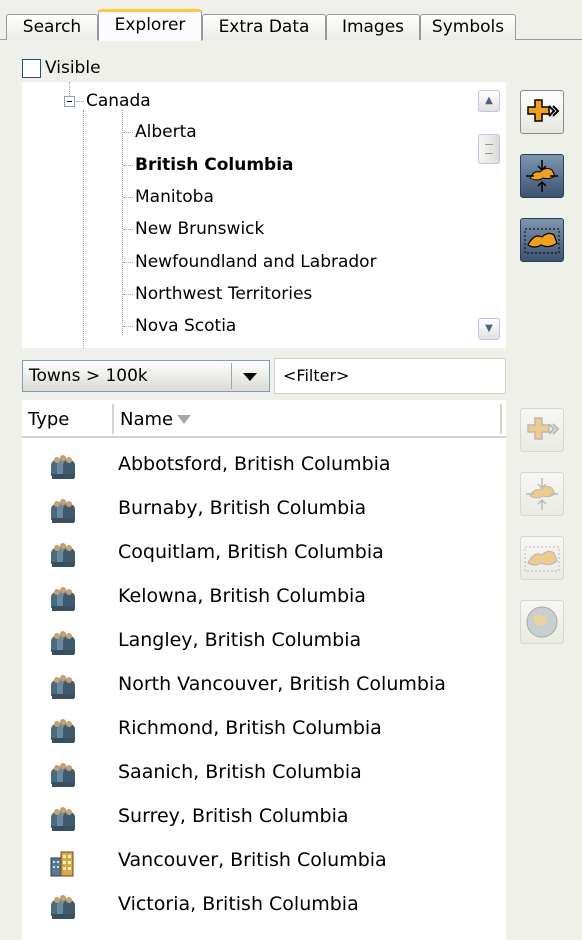 This screenshot has height=940, width=582. I want to click on list-header: Type Name, so click(264, 419).